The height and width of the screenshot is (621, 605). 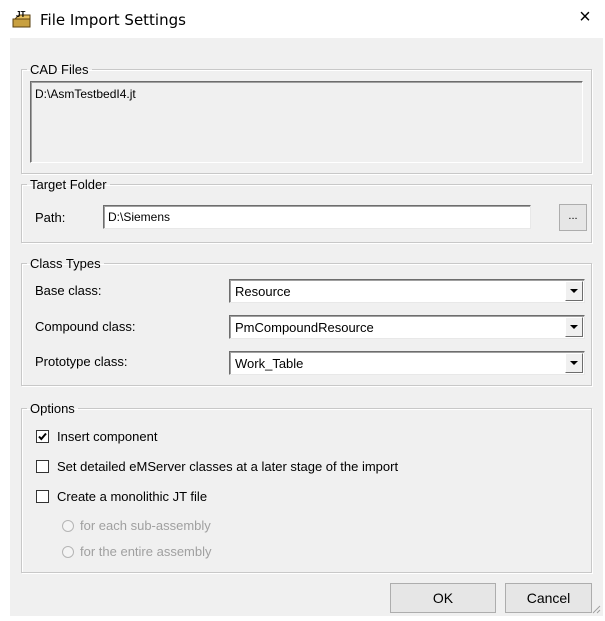 What do you see at coordinates (68, 526) in the screenshot?
I see `sub-assembly-radio` at bounding box center [68, 526].